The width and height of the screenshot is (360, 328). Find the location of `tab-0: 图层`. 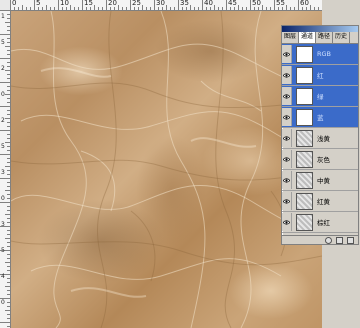

tab-0: 图层 is located at coordinates (291, 37).